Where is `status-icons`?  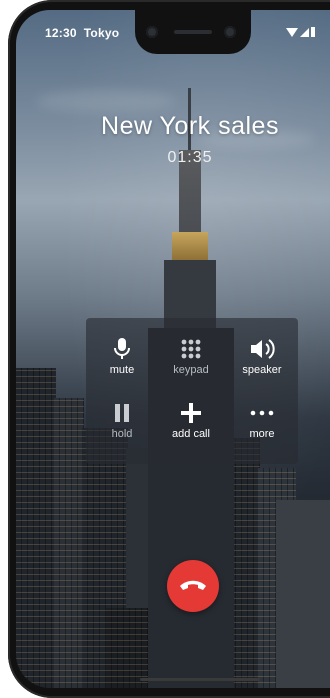 status-icons is located at coordinates (300, 32).